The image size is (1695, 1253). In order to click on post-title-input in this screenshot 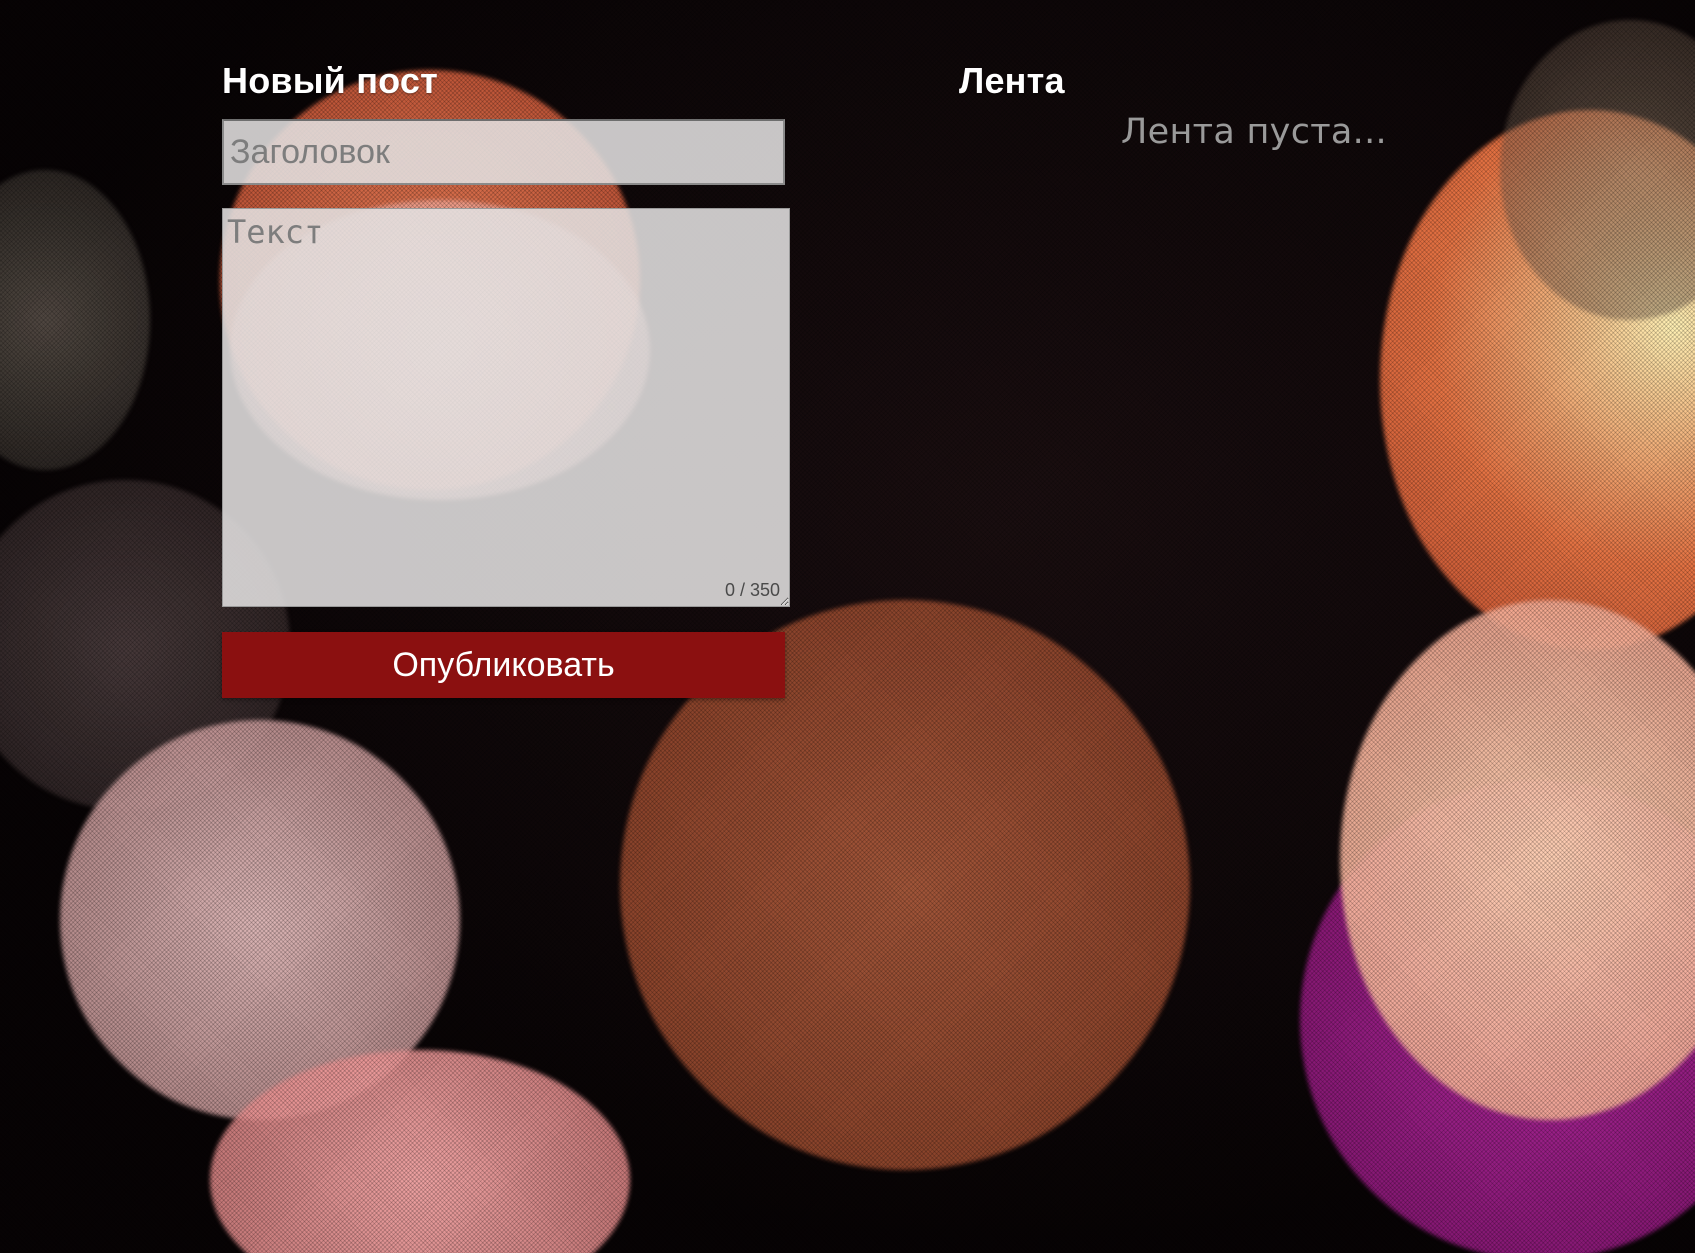, I will do `click(503, 152)`.